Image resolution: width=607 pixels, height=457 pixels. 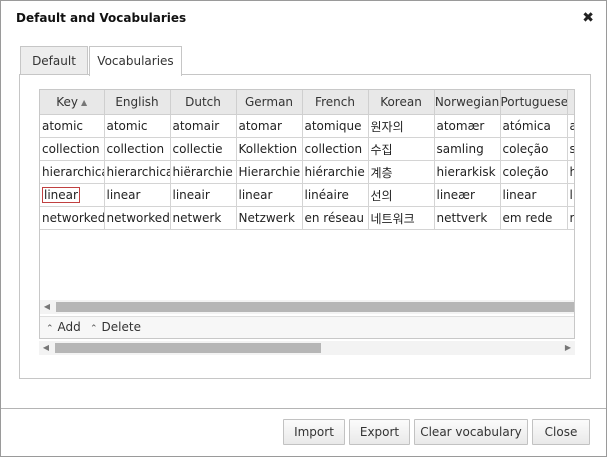 What do you see at coordinates (401, 195) in the screenshot?
I see `table-cell: 선의` at bounding box center [401, 195].